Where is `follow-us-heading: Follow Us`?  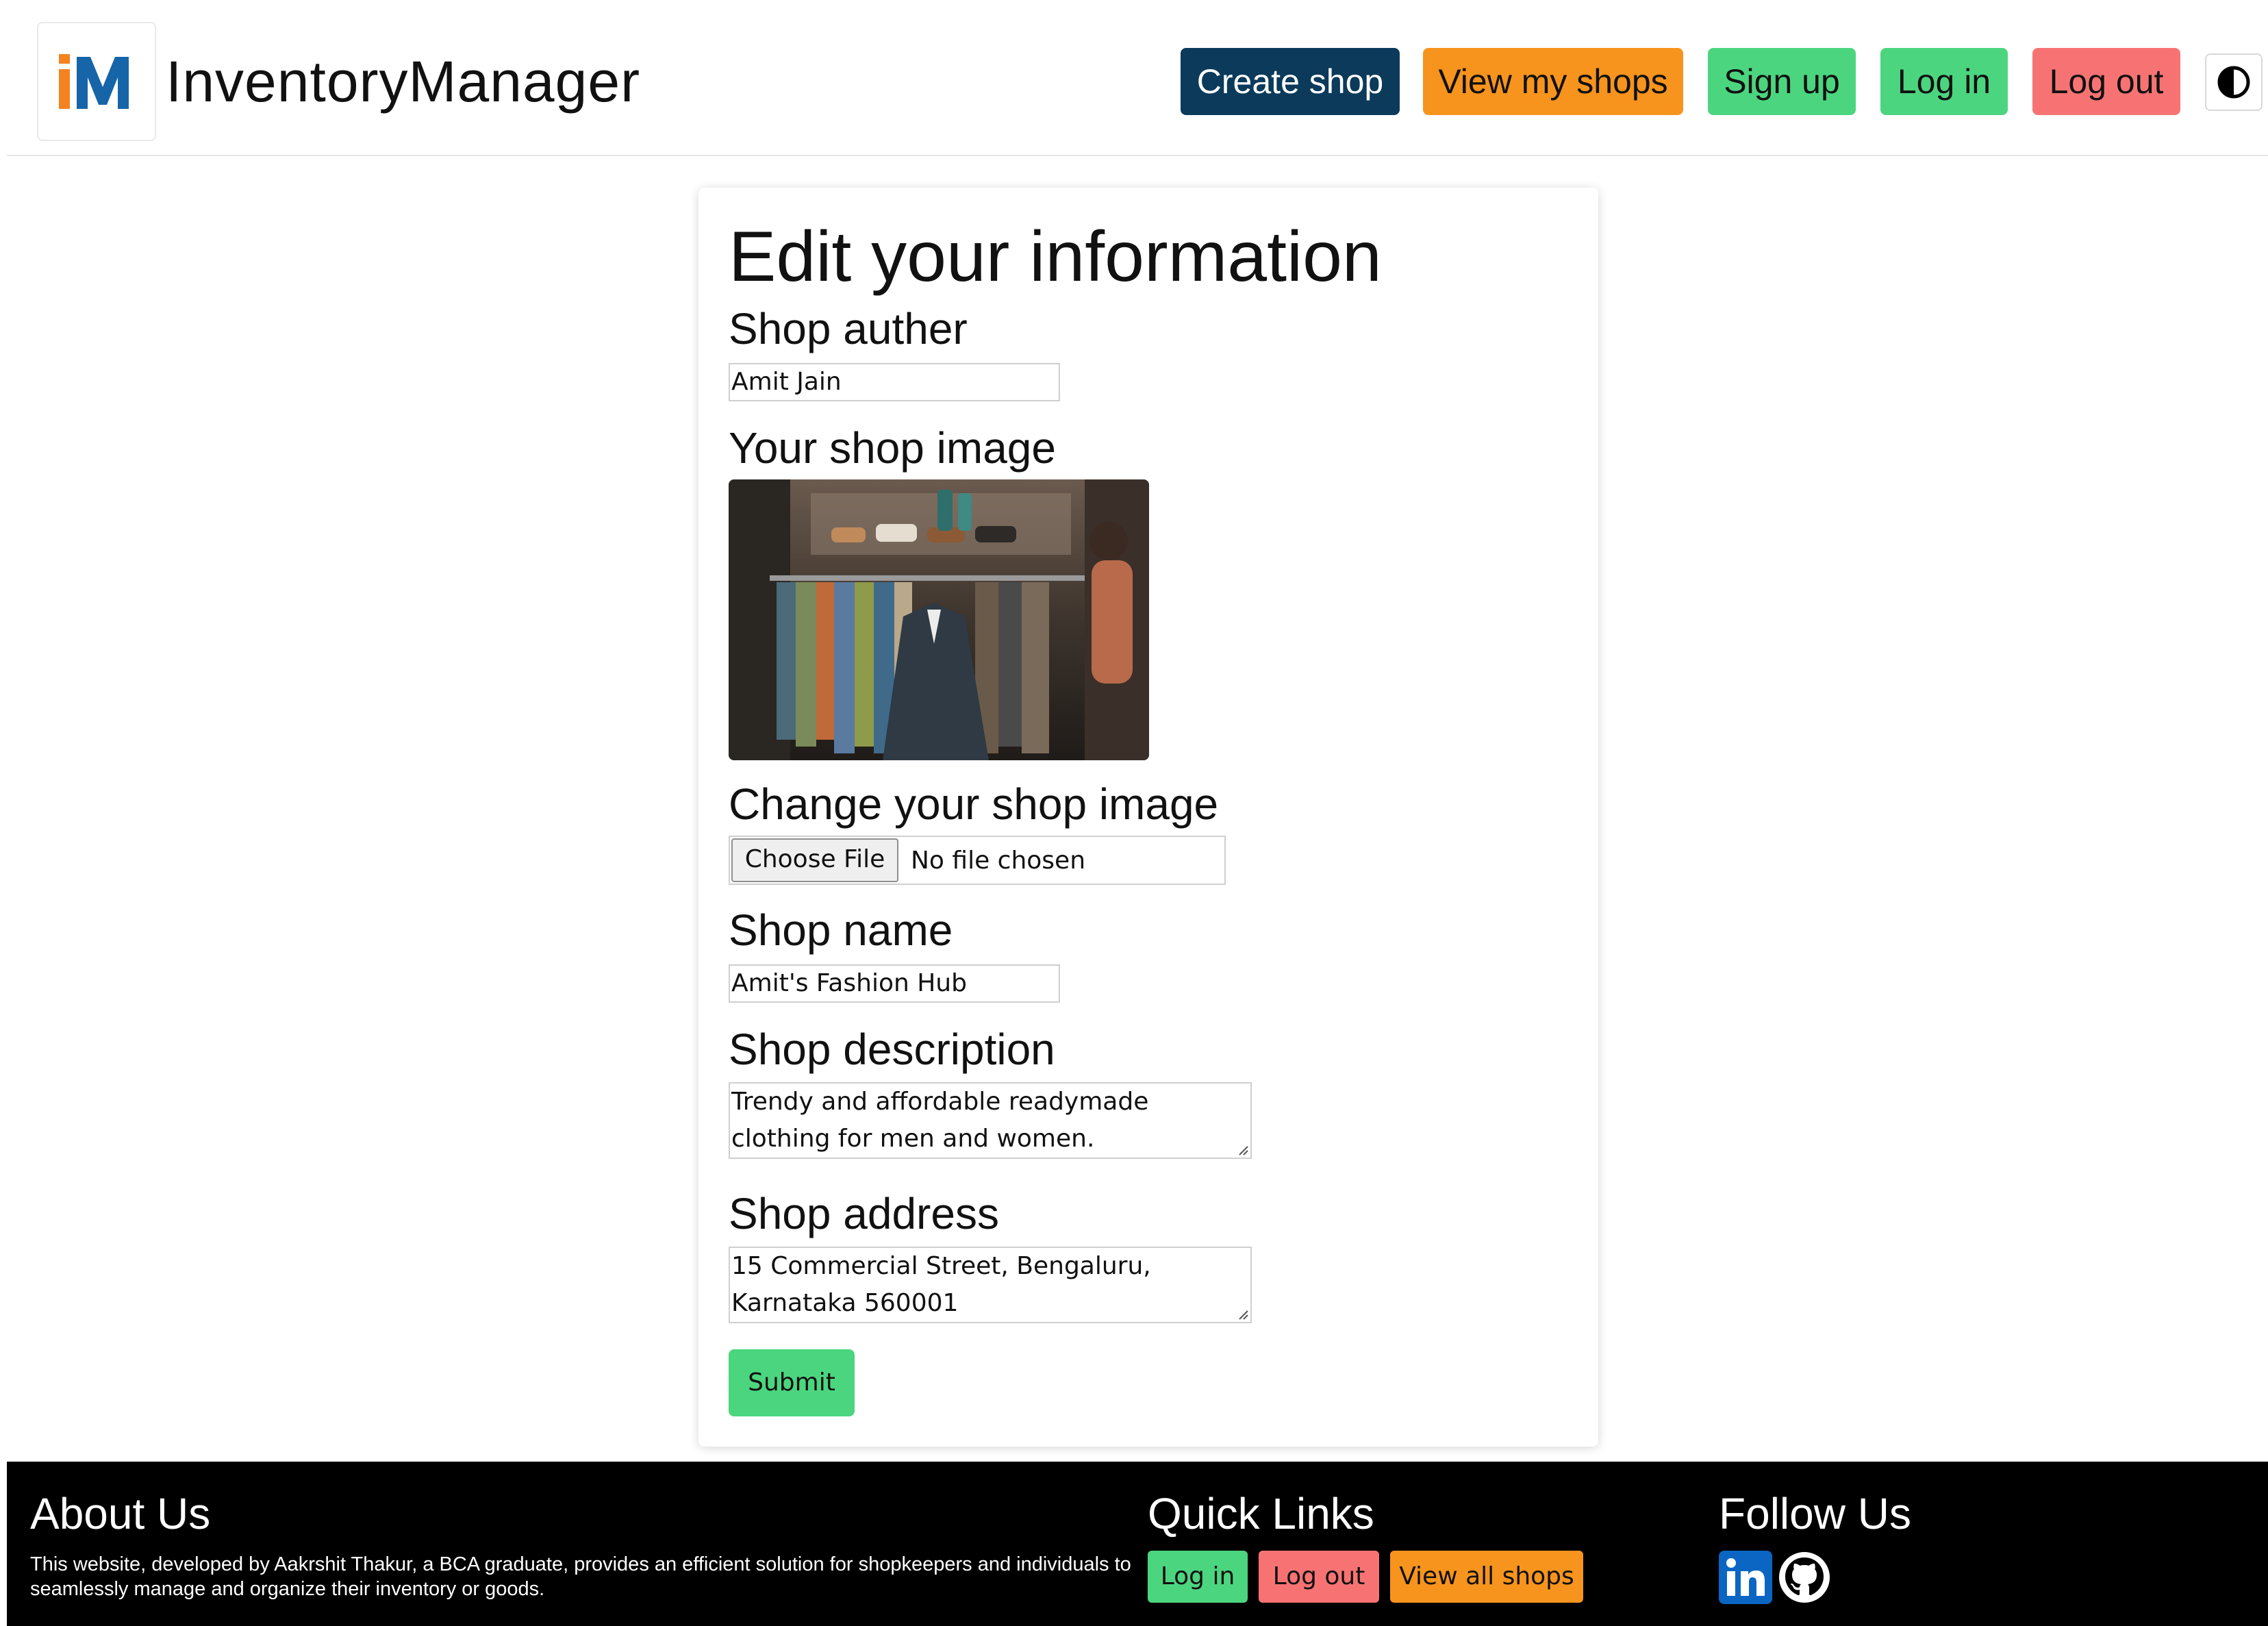
follow-us-heading: Follow Us is located at coordinates (1815, 1513).